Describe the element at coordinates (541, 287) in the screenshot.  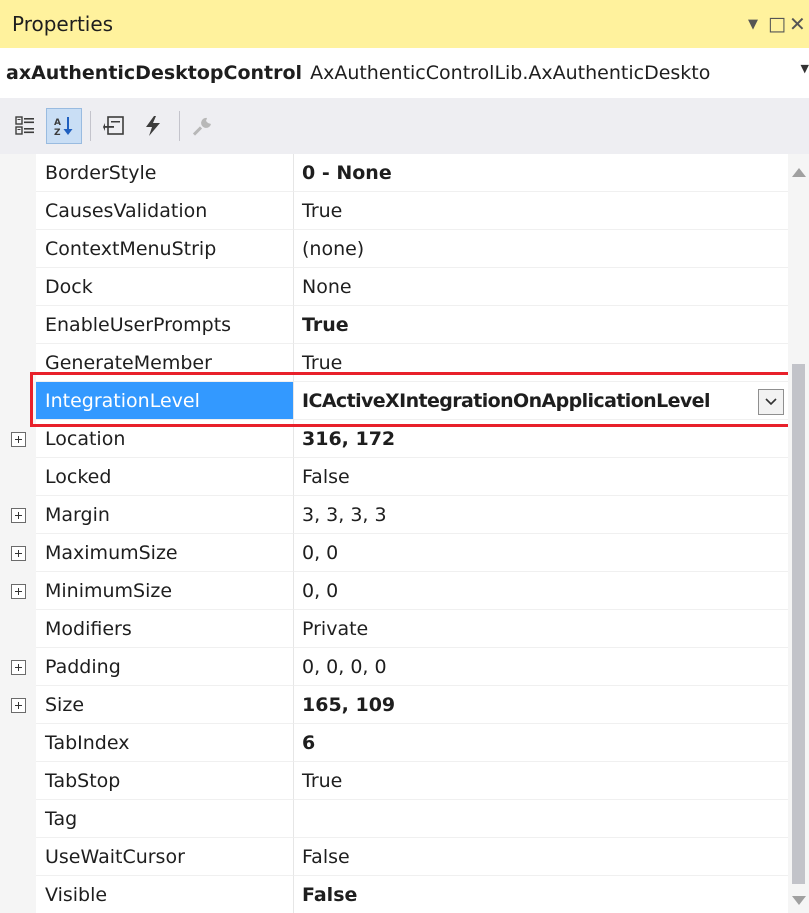
I see `property-value: None` at that location.